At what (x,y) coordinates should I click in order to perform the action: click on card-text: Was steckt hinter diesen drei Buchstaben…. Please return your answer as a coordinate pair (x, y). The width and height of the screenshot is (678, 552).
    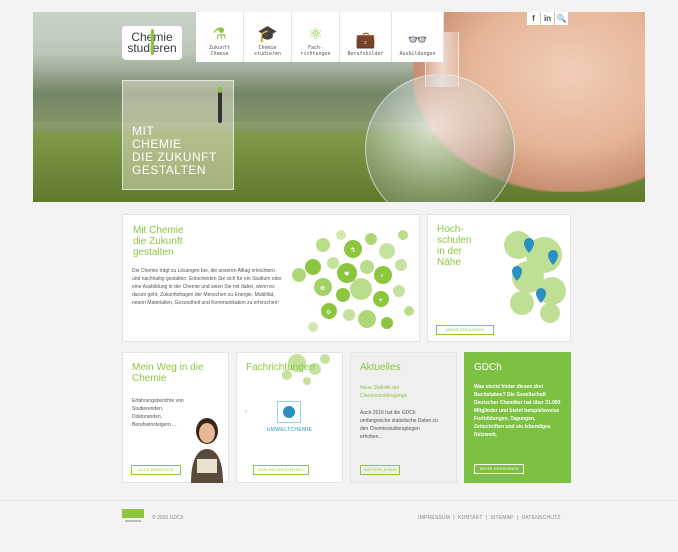
    Looking at the image, I should click on (517, 411).